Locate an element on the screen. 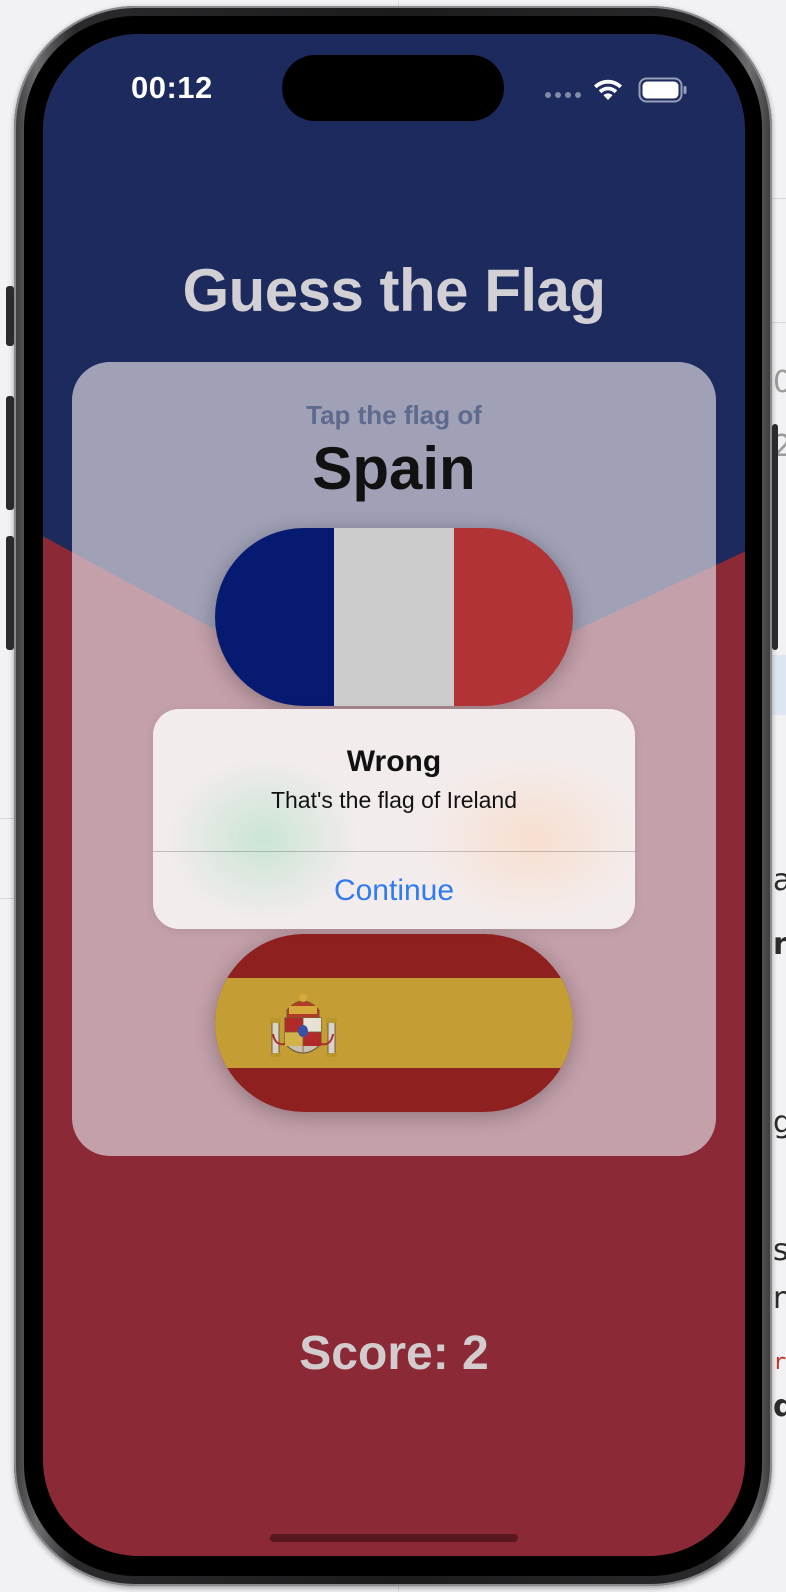  partial-text: s is located at coordinates (779, 1250).